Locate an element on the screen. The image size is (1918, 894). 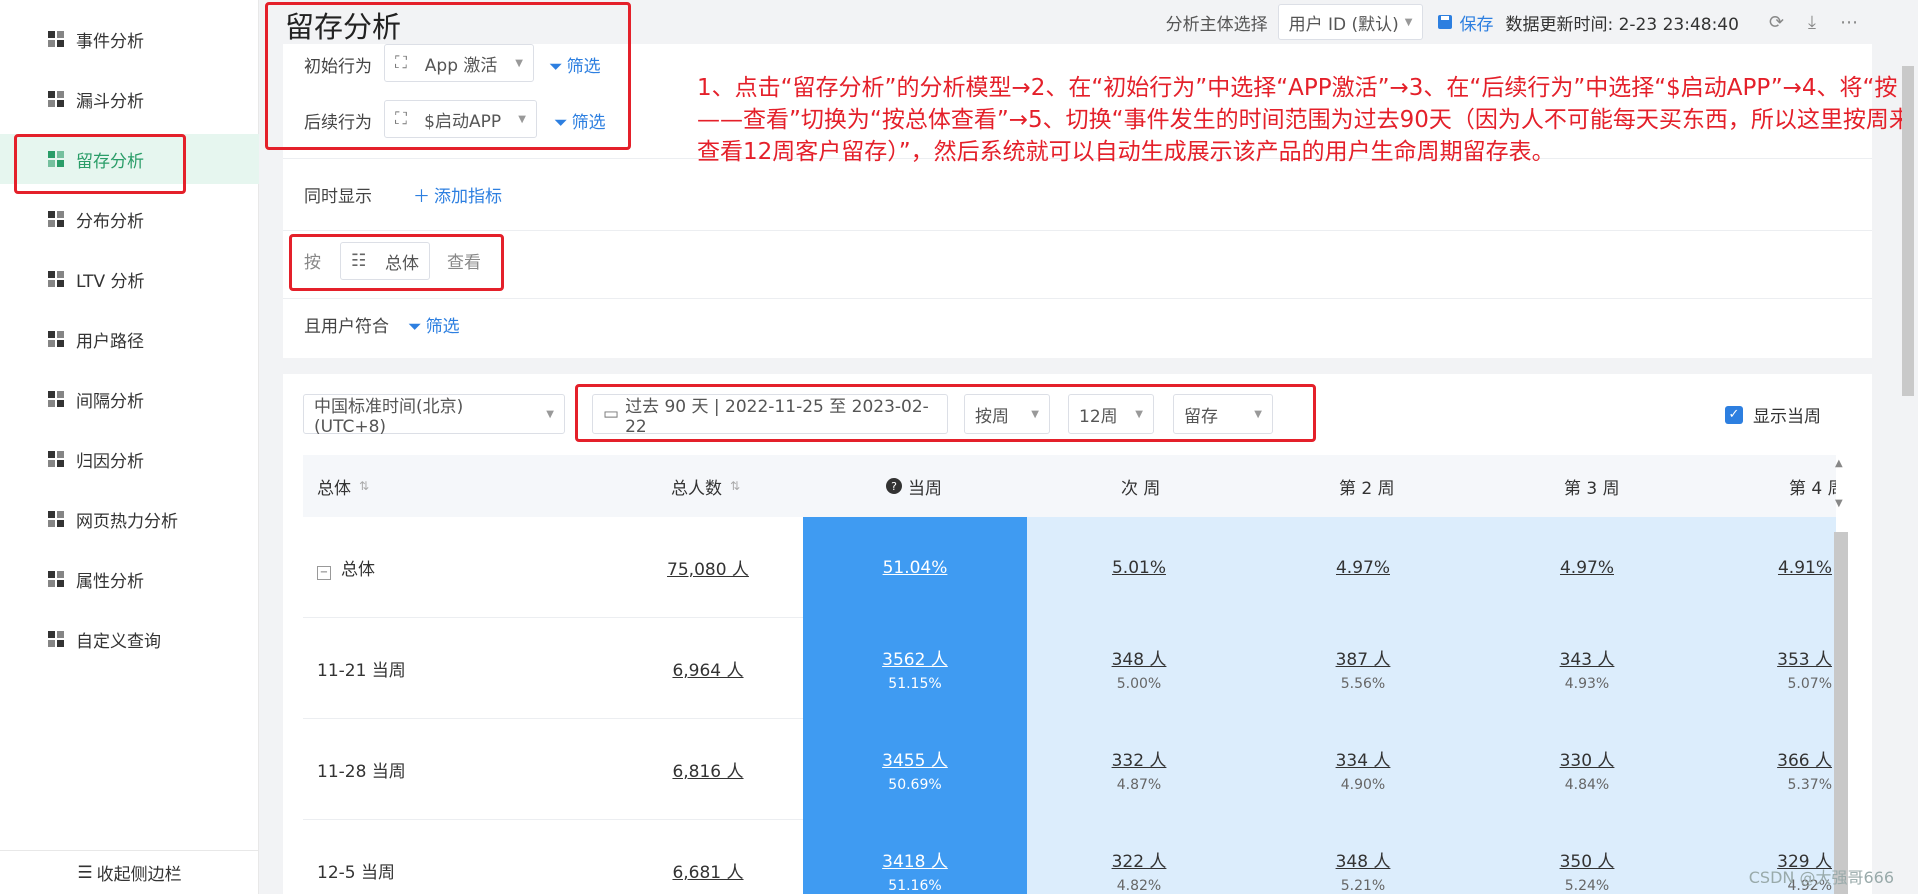
sidebar-item-label: 漏斗分析 is located at coordinates (110, 101).